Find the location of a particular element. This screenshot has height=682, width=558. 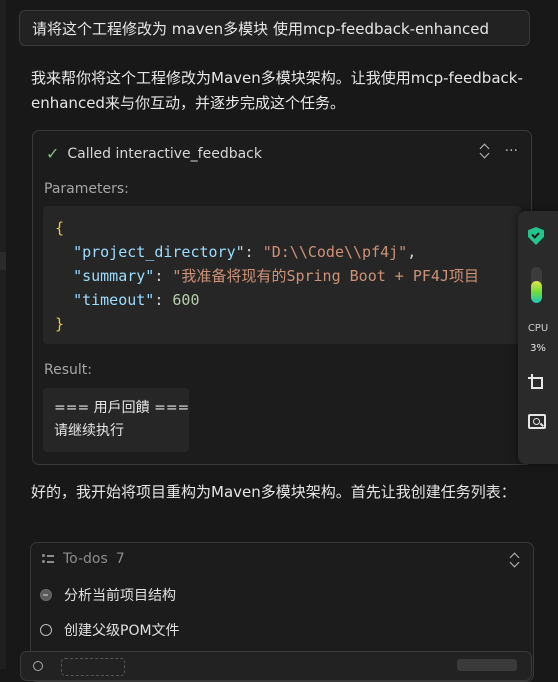

parameters-label: Parameters: is located at coordinates (86, 189).